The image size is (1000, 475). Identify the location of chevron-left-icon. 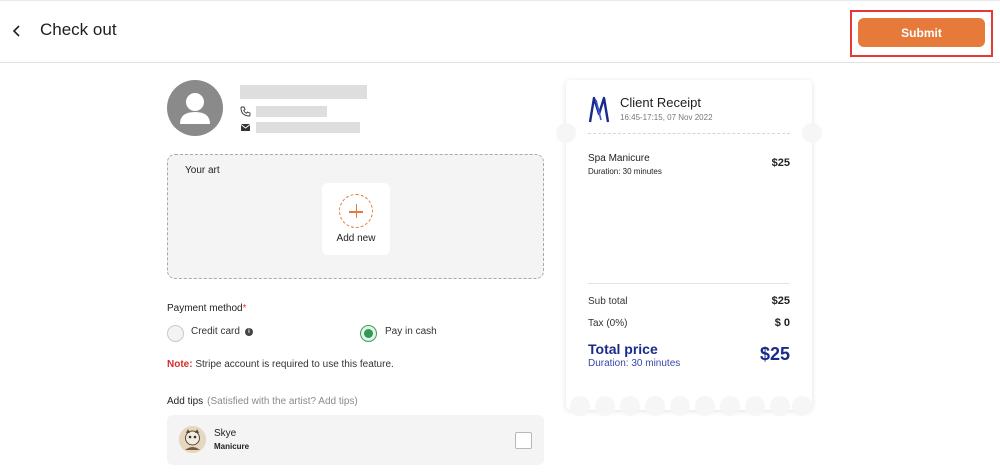
(16, 31).